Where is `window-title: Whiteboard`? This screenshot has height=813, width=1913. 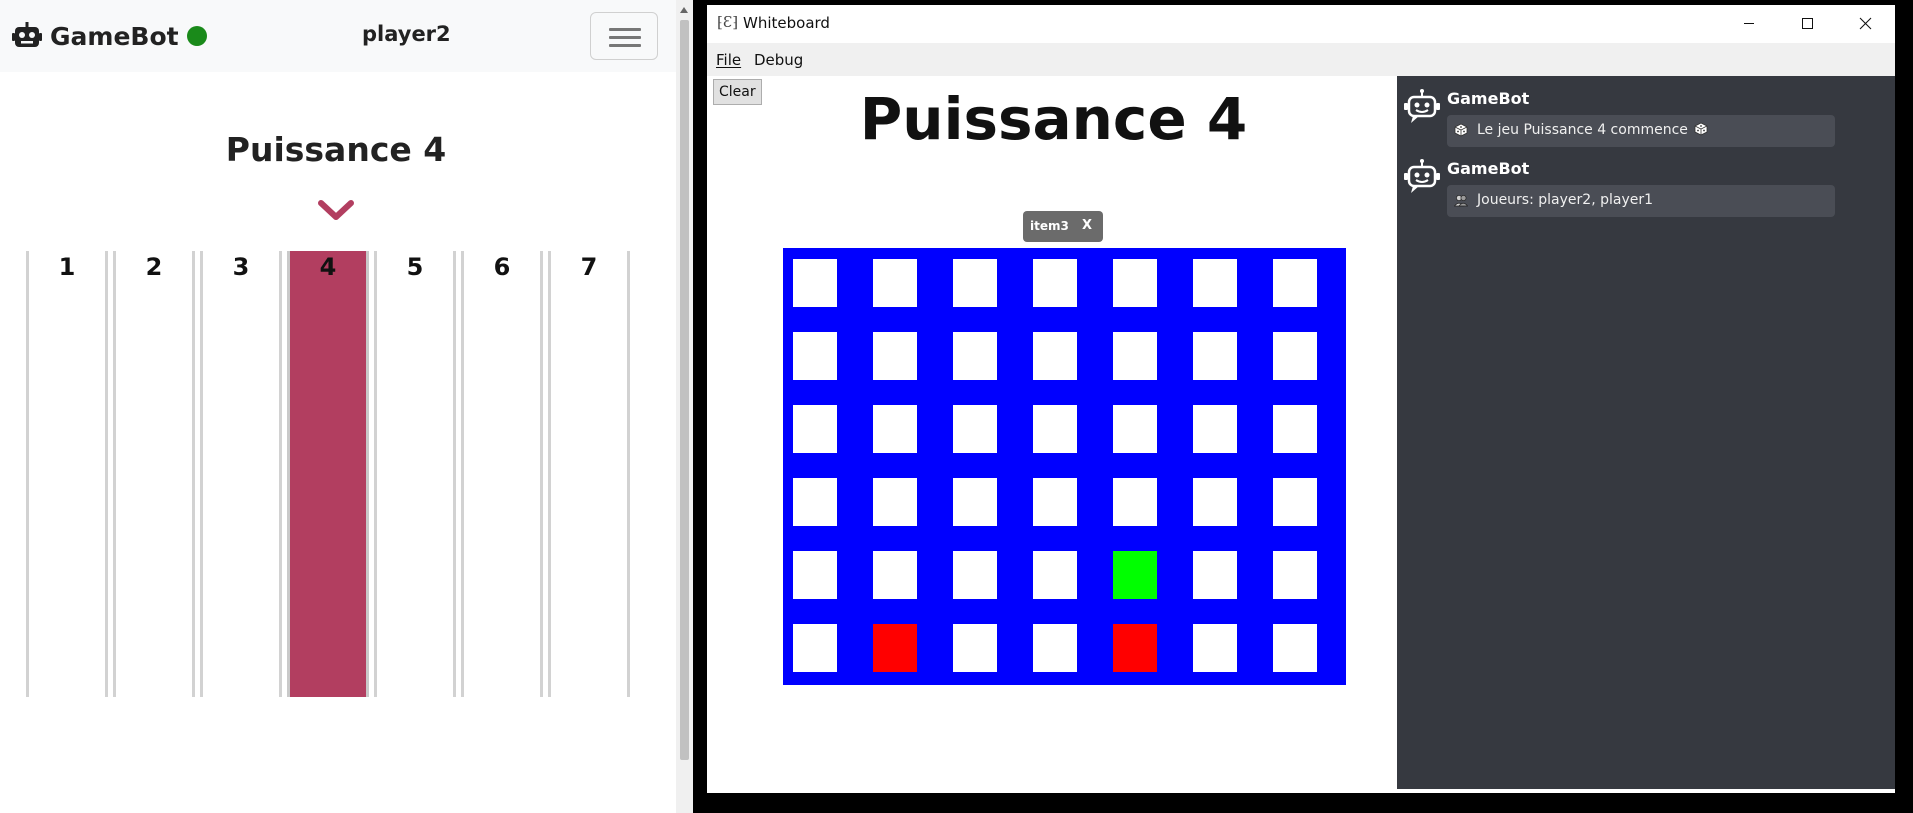 window-title: Whiteboard is located at coordinates (786, 23).